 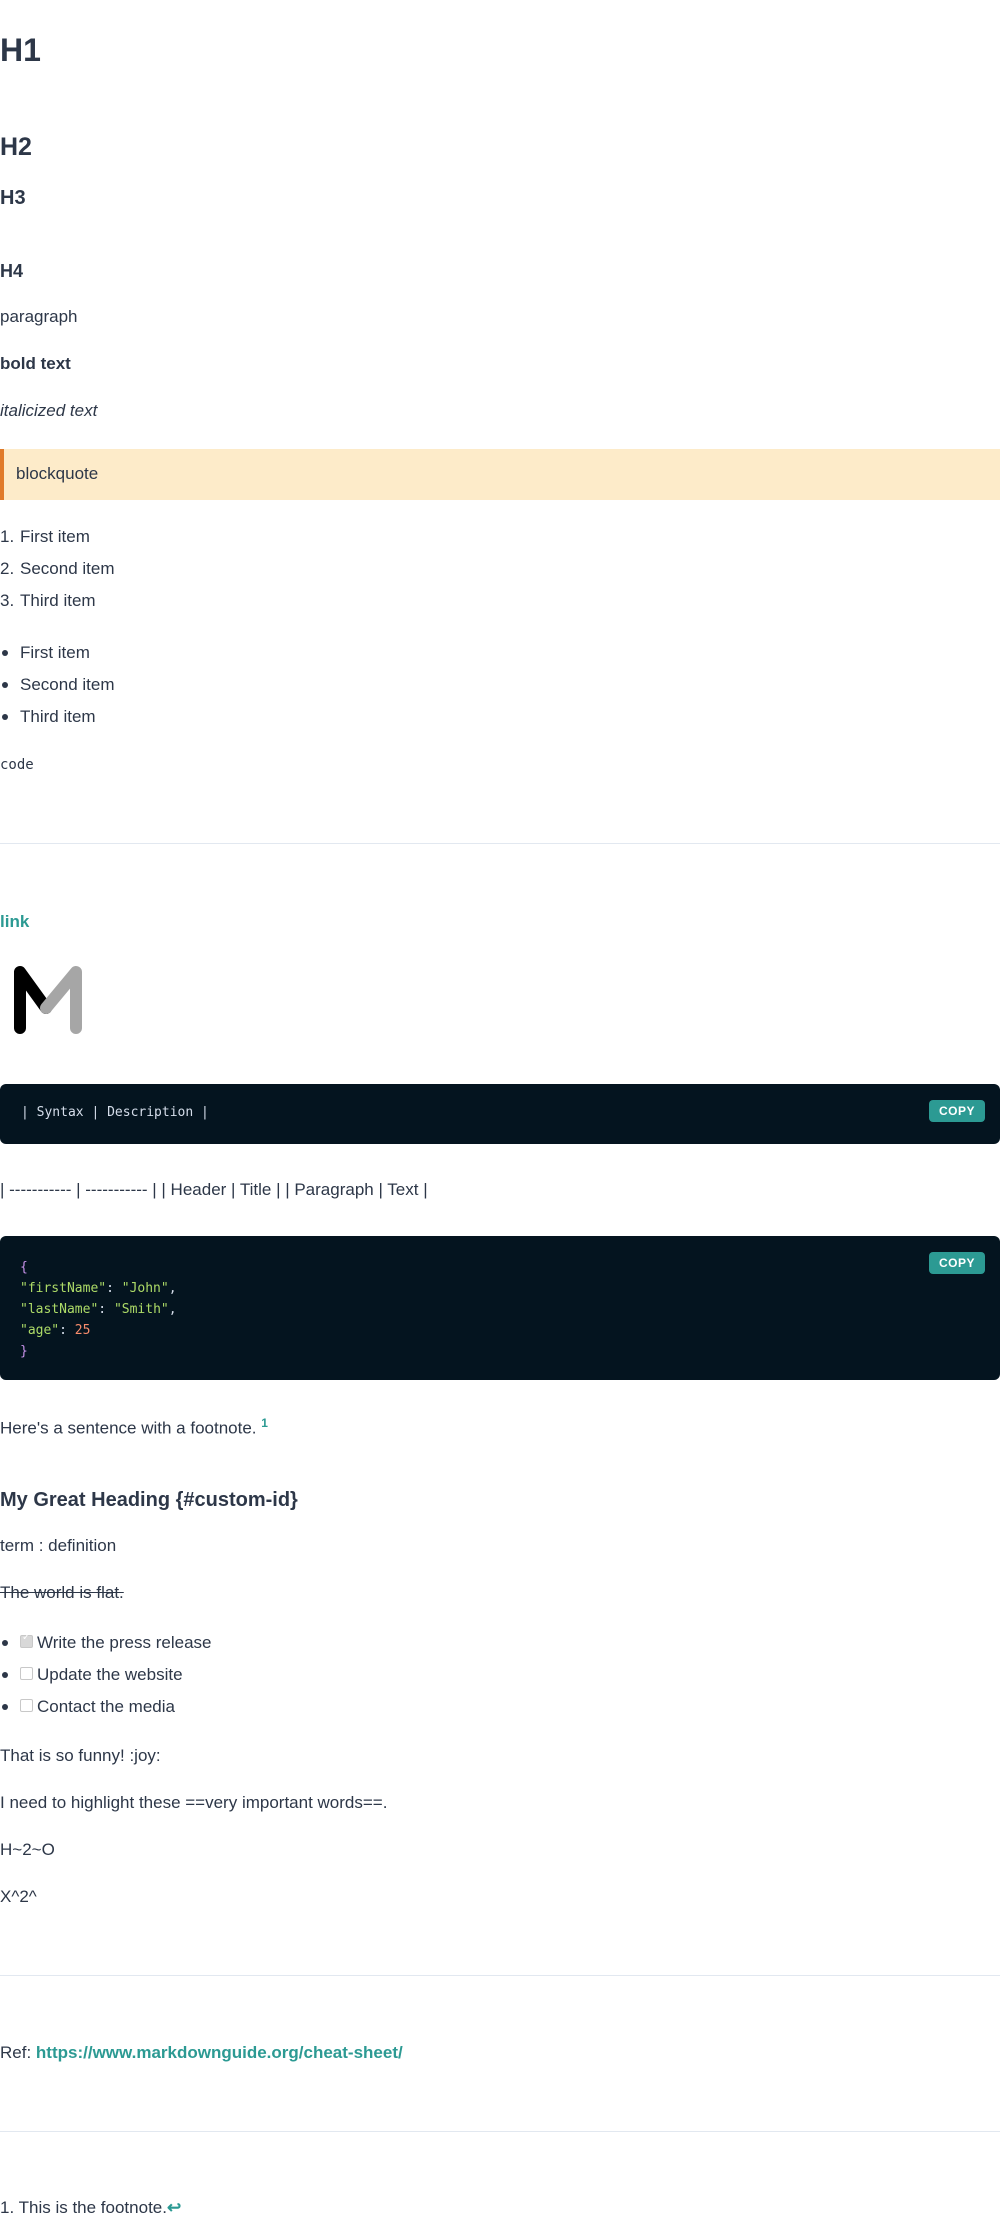 I want to click on footnote-text: This is the footnote., so click(x=92, y=2207).